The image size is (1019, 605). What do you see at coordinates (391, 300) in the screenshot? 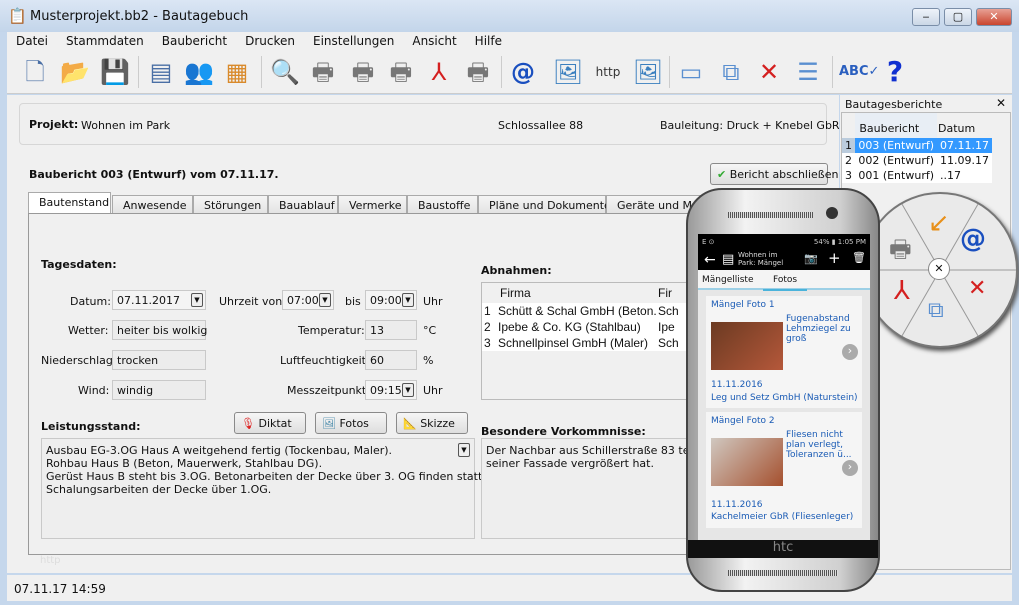
I see `bis-select: 09:00 ▼` at bounding box center [391, 300].